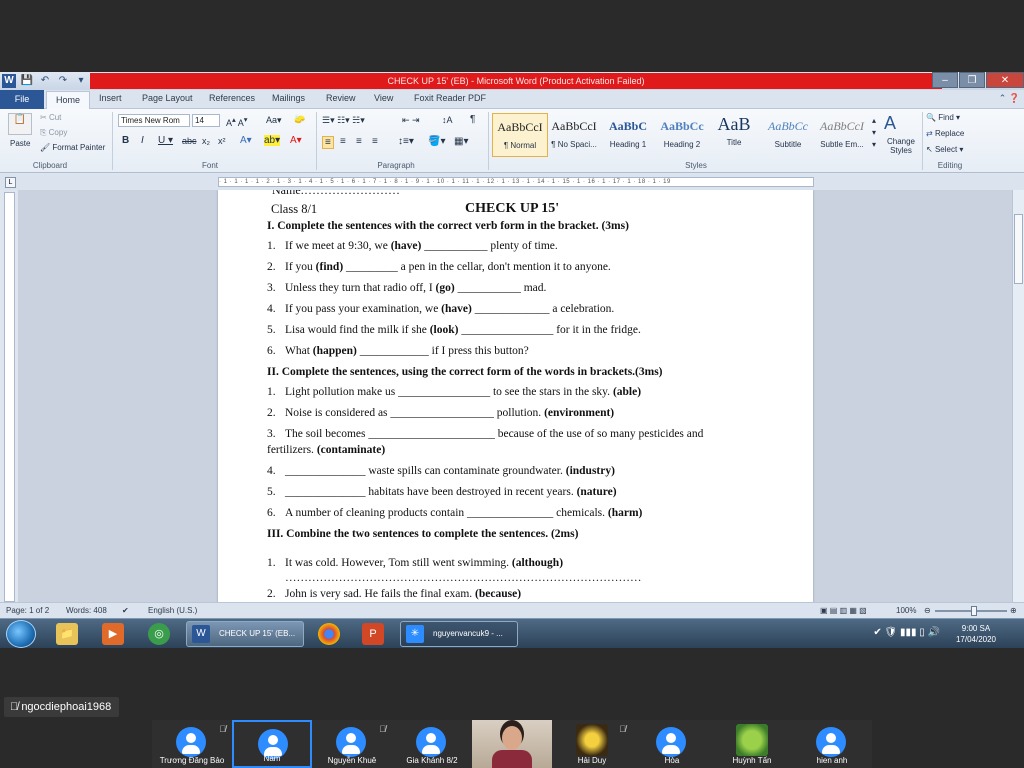 The height and width of the screenshot is (768, 1024). What do you see at coordinates (72, 147) in the screenshot?
I see `format-painter-button: 🖌 Format Painter` at bounding box center [72, 147].